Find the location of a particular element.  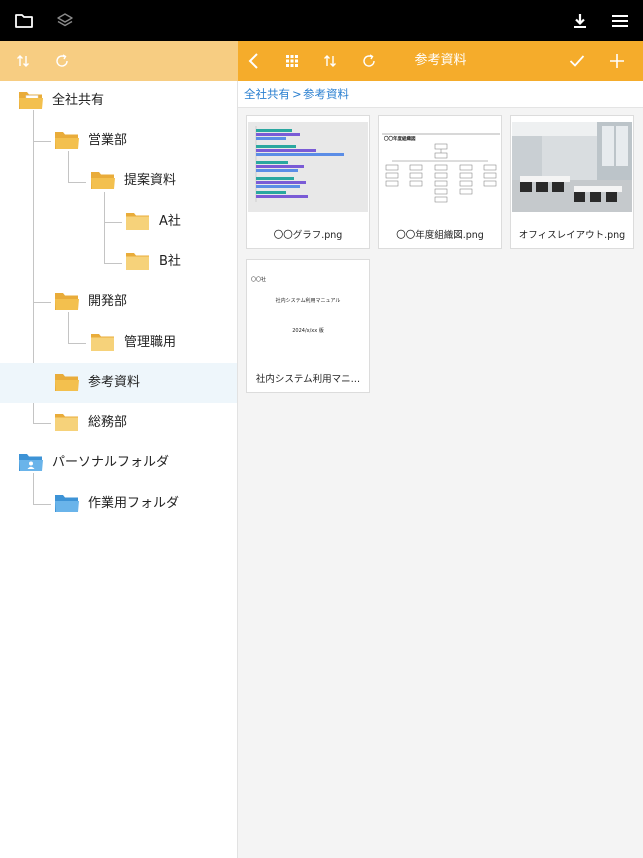

tree-item-kaihatsubu: 開発部 is located at coordinates (118, 302).